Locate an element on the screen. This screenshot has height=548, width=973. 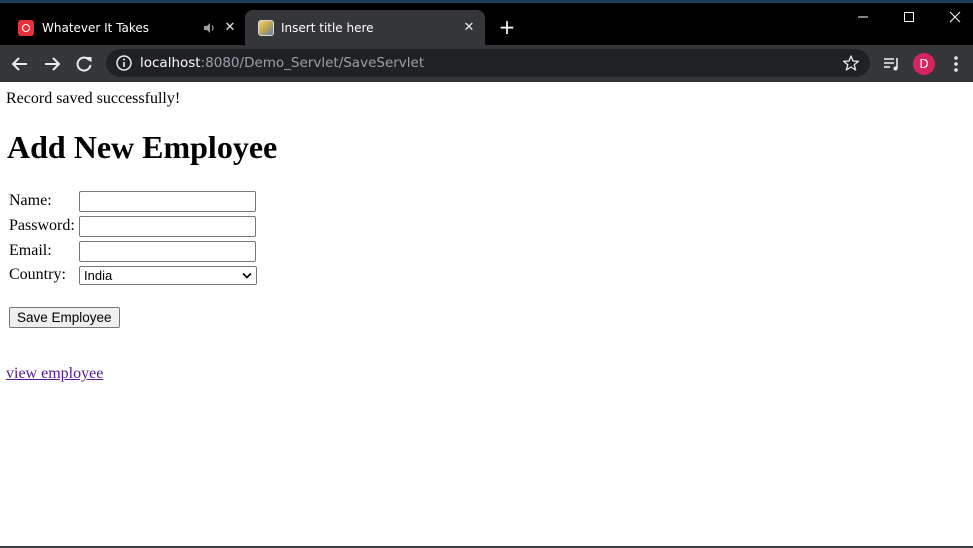
tab-whatever-it-takes: Whatever It Takes ✕ is located at coordinates (122, 27).